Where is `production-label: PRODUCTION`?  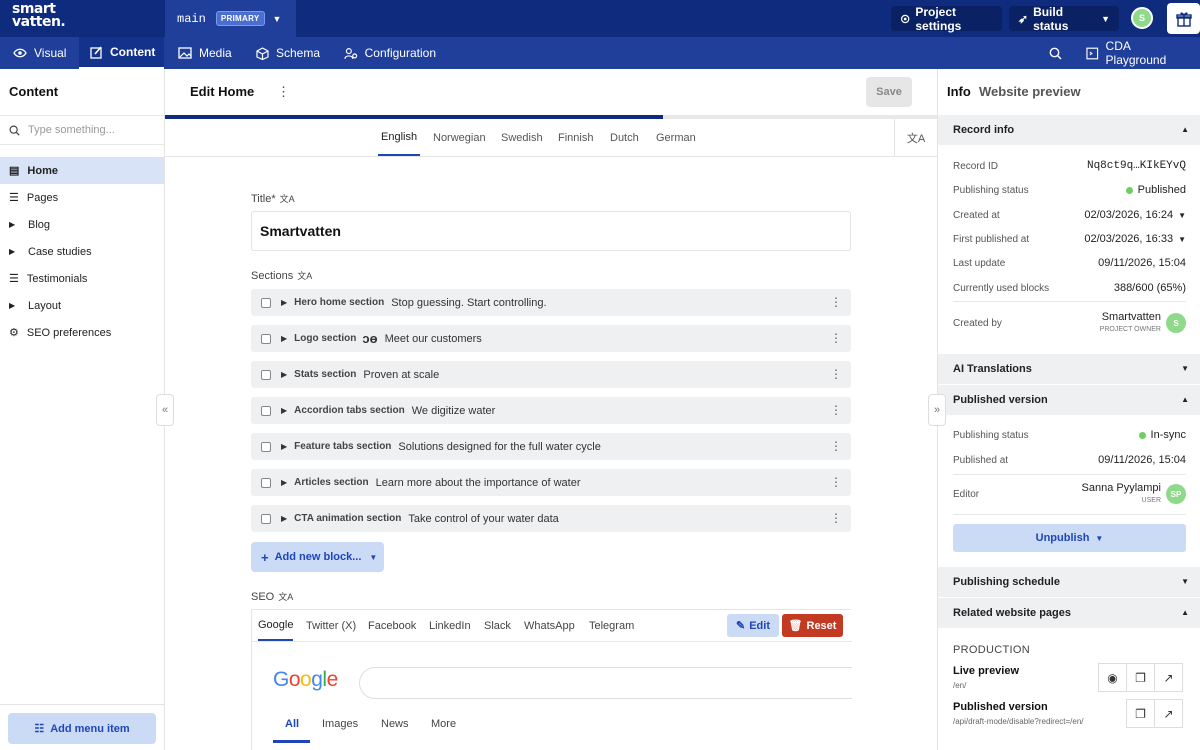
production-label: PRODUCTION is located at coordinates (991, 650).